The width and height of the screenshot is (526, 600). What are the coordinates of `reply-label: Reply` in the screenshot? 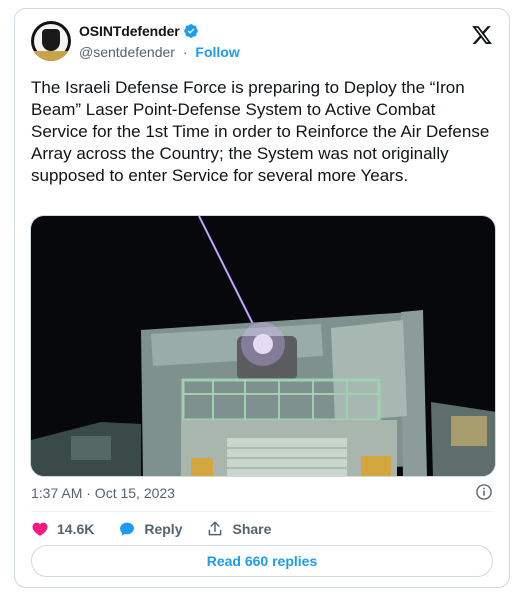 It's located at (163, 529).